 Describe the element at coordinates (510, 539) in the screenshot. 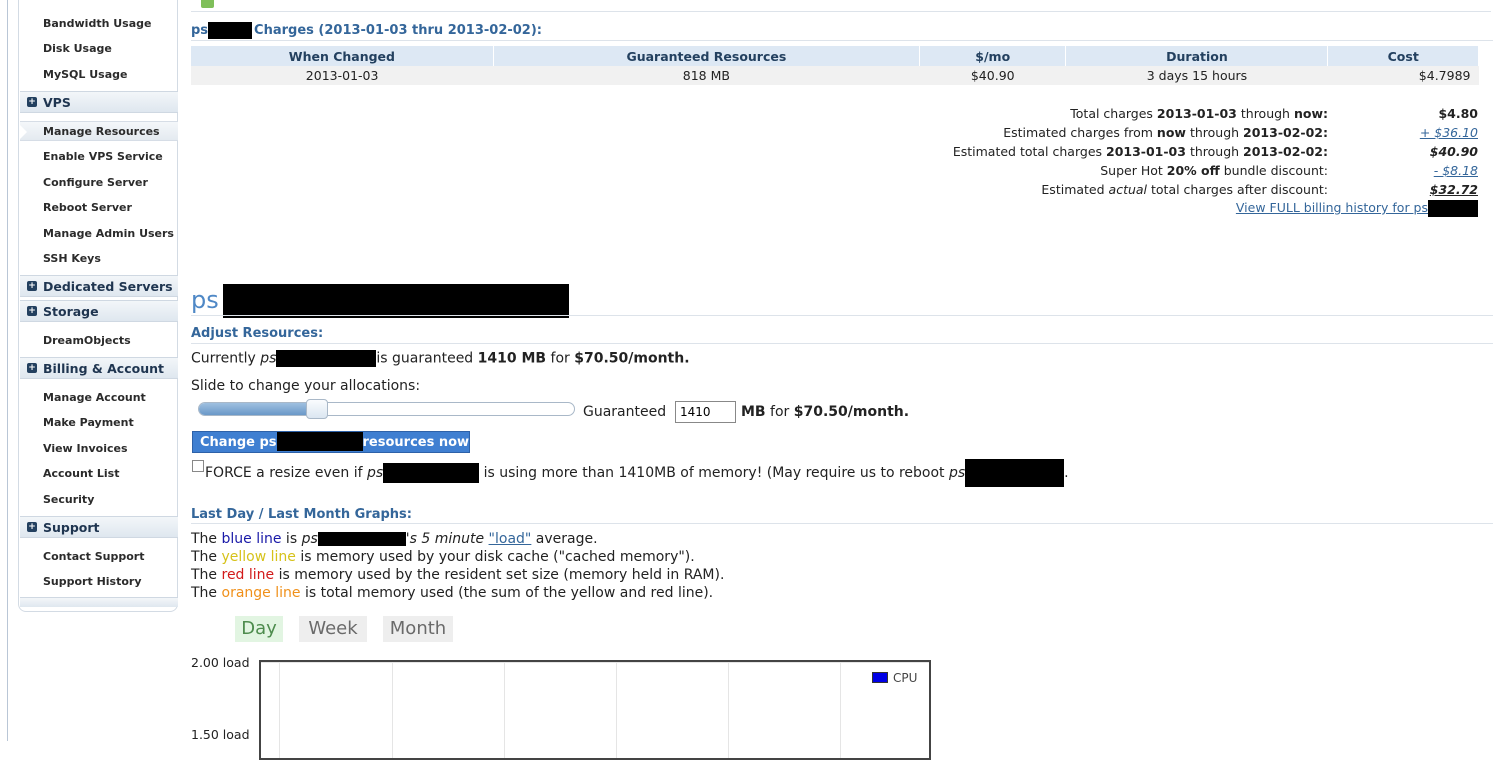

I see `load-link: "load"` at that location.